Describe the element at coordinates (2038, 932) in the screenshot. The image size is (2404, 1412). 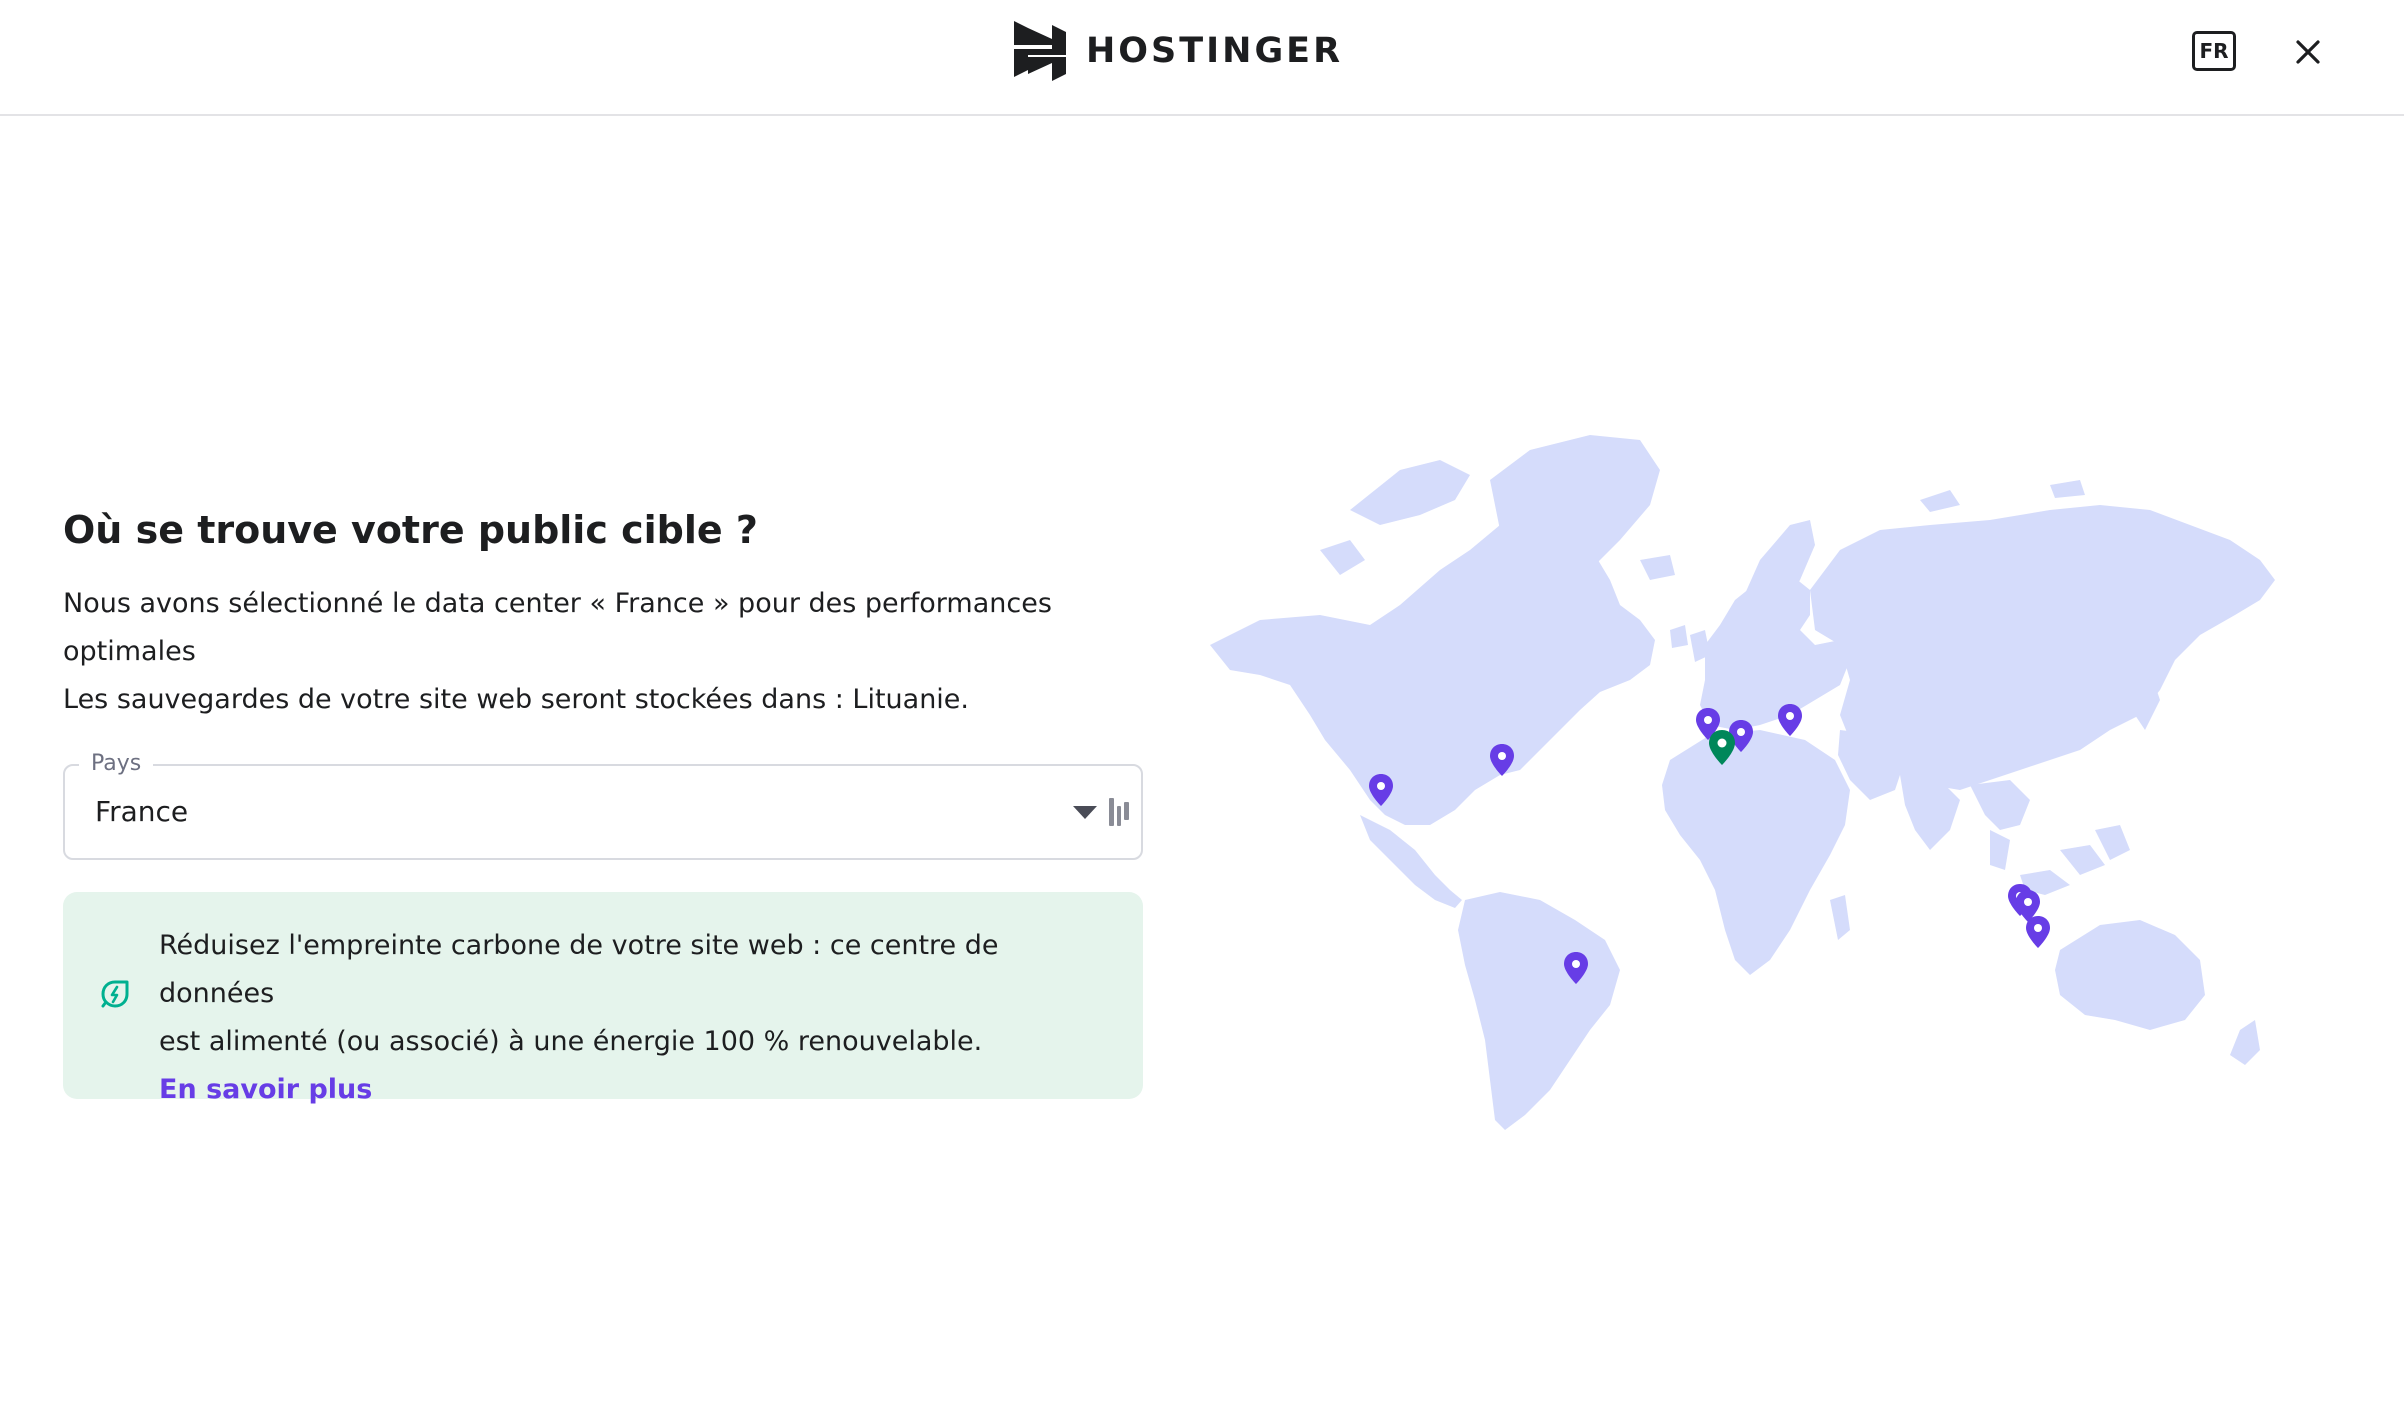
I see `map-pin-indonesia` at that location.